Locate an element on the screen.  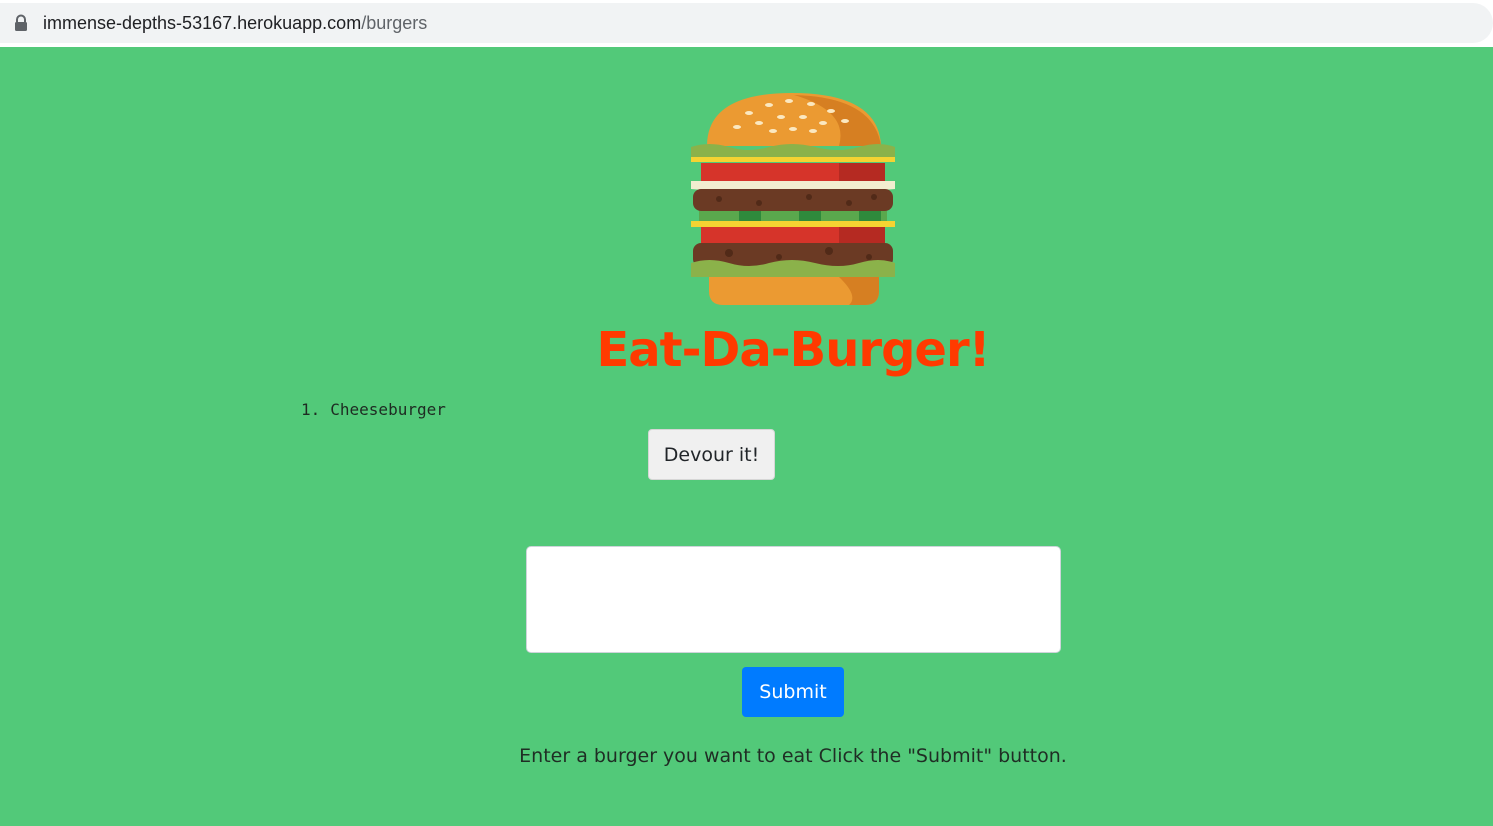
burger-icon is located at coordinates (793, 199).